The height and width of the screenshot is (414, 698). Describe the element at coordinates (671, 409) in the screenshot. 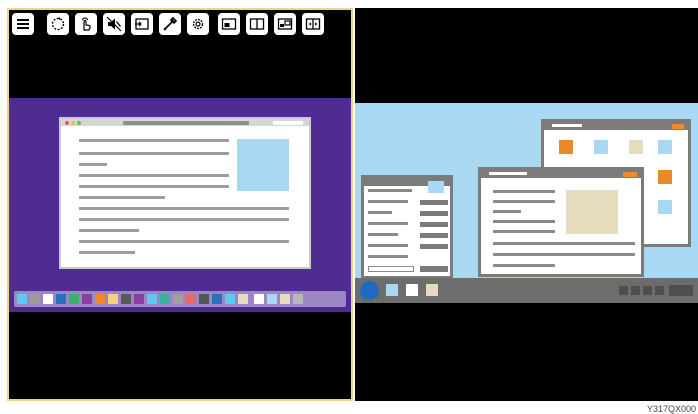

I see `watermark-code: Y317QX000` at that location.